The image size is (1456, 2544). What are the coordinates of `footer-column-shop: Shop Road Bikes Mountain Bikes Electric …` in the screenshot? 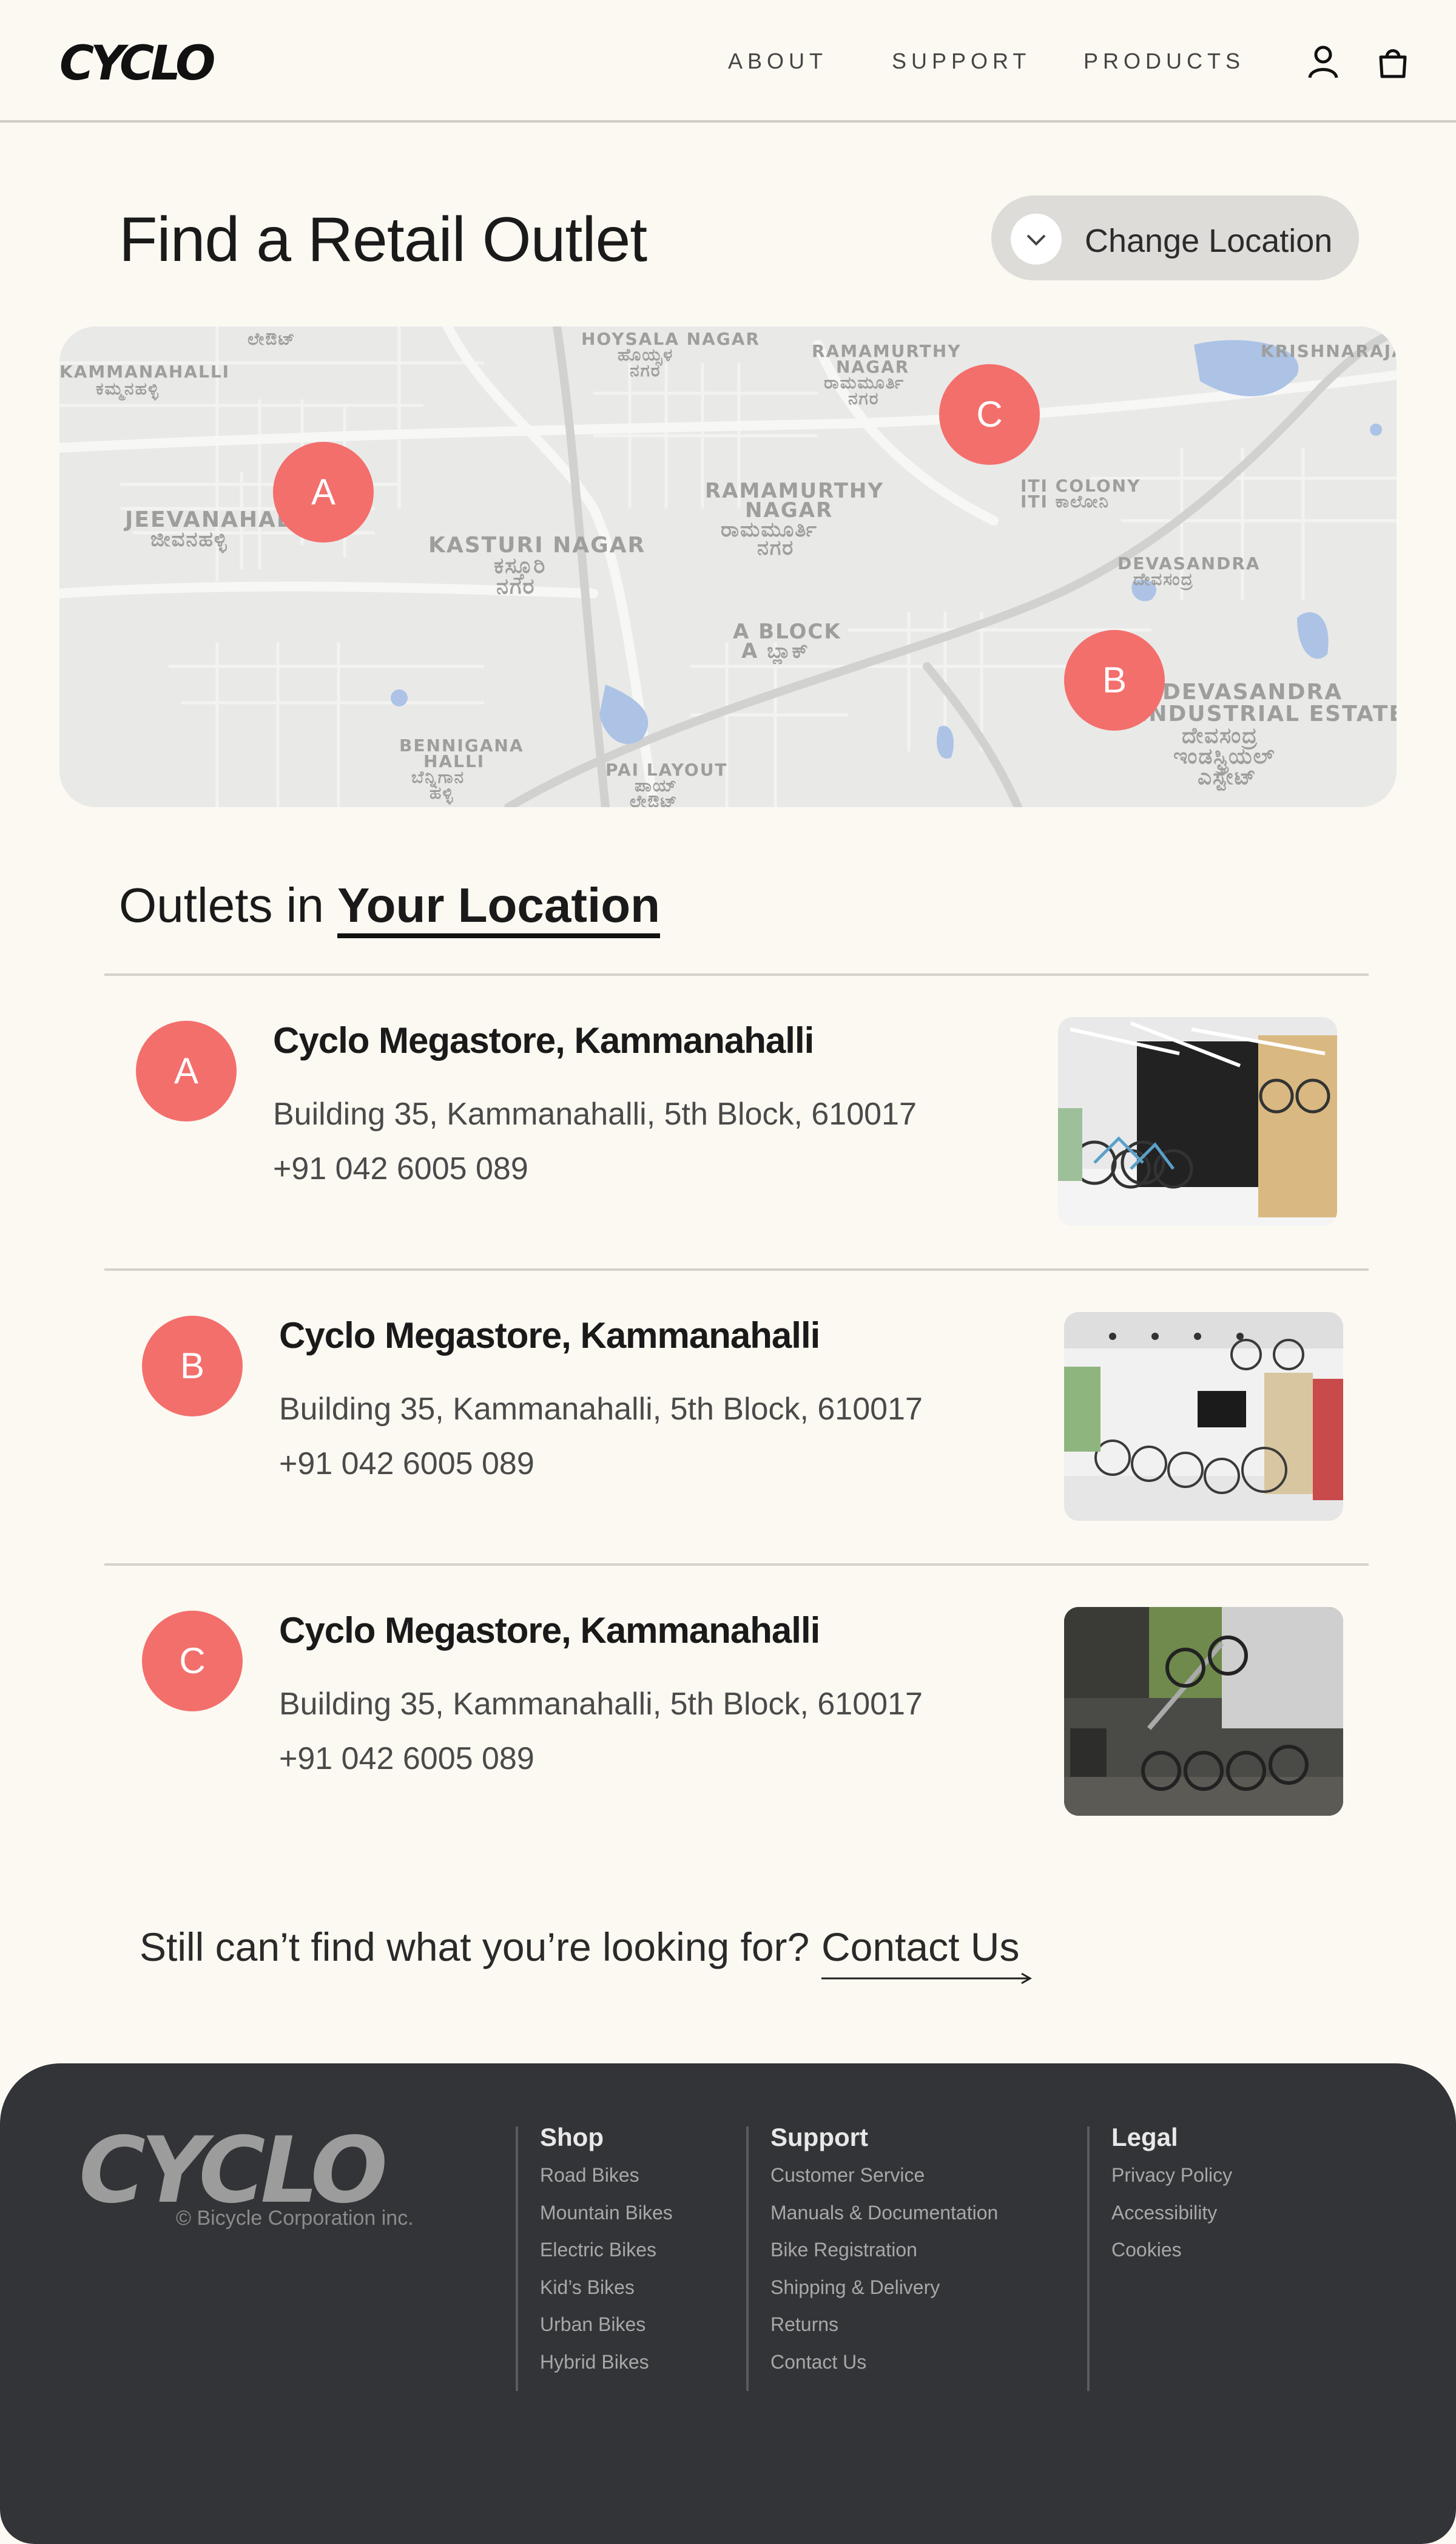 It's located at (594, 2257).